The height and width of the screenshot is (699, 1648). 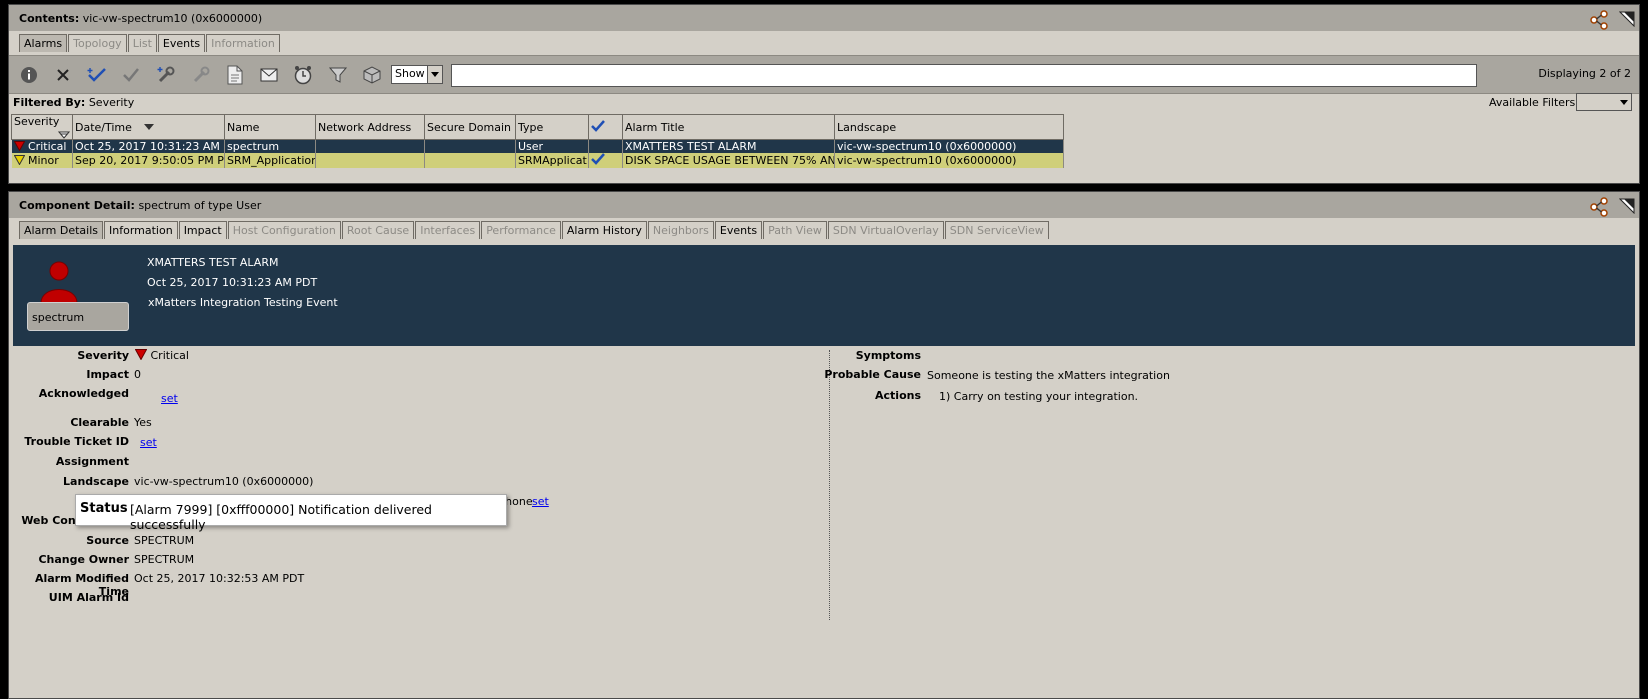 I want to click on export-button, so click(x=372, y=75).